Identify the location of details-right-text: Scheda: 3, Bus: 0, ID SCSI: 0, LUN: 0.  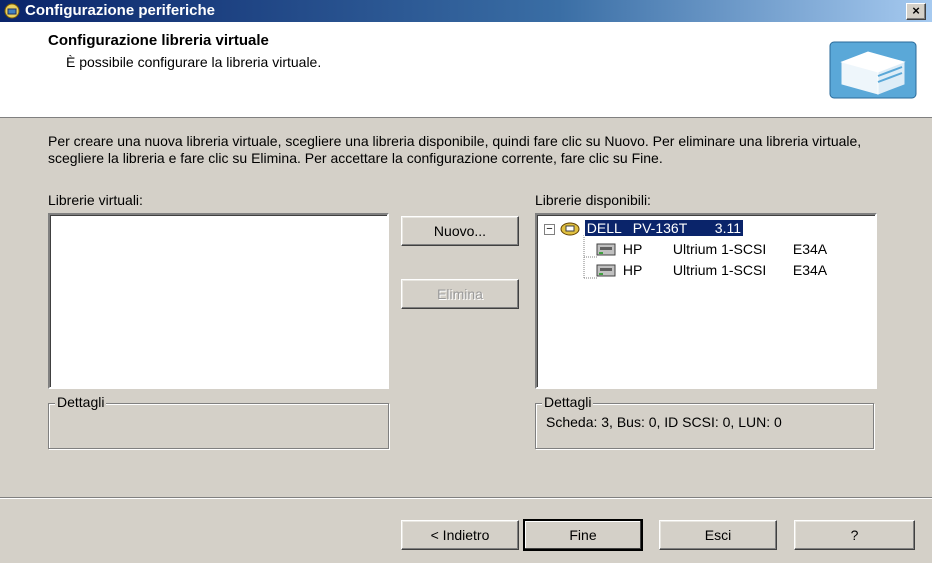
(664, 422).